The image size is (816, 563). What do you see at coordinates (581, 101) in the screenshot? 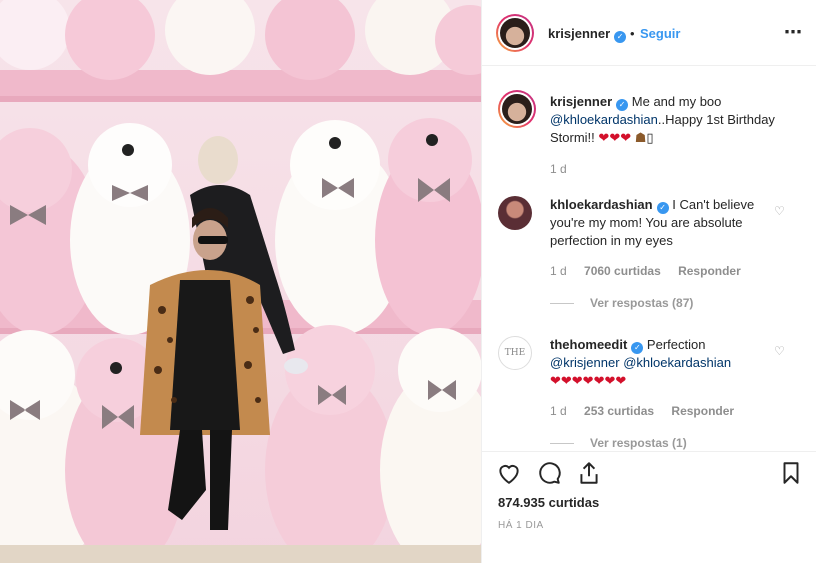
I see `caption-username: krisjenner` at bounding box center [581, 101].